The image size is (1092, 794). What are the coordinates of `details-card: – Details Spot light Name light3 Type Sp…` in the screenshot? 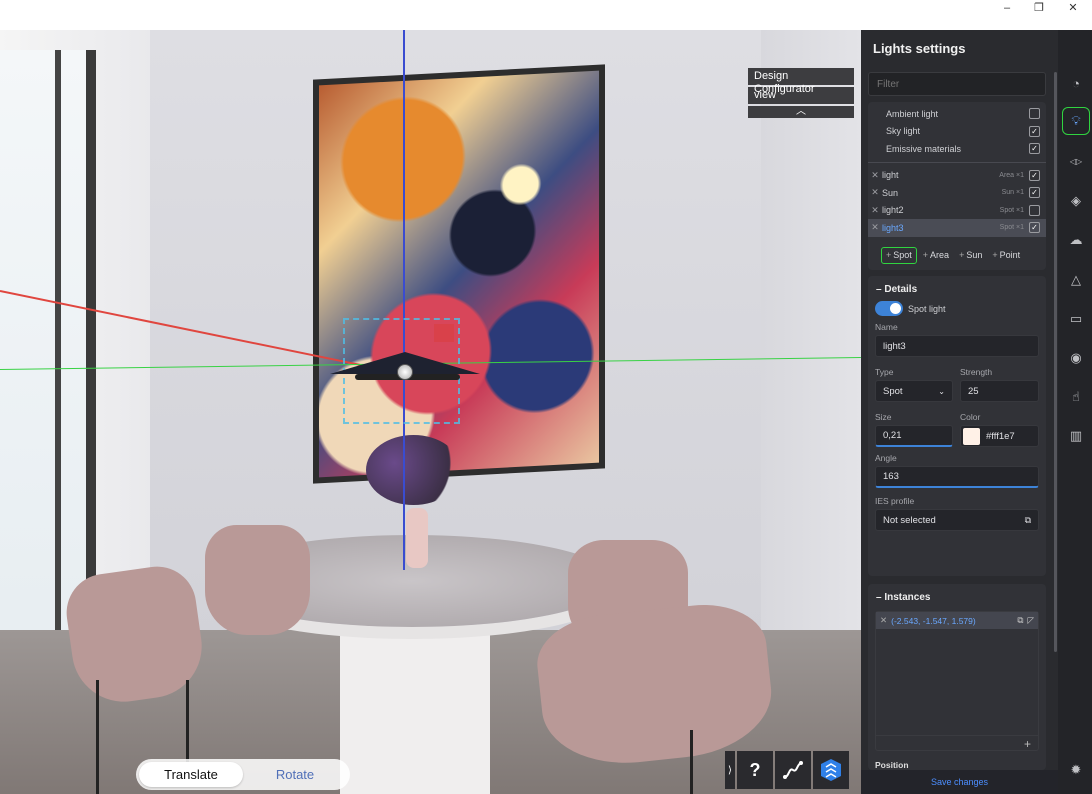 It's located at (957, 426).